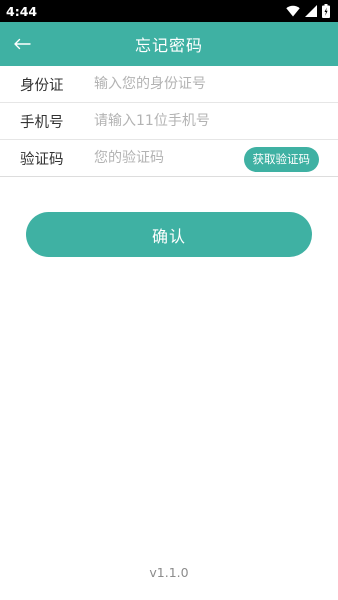 Image resolution: width=338 pixels, height=600 pixels. I want to click on version-label: v1.1.0, so click(169, 572).